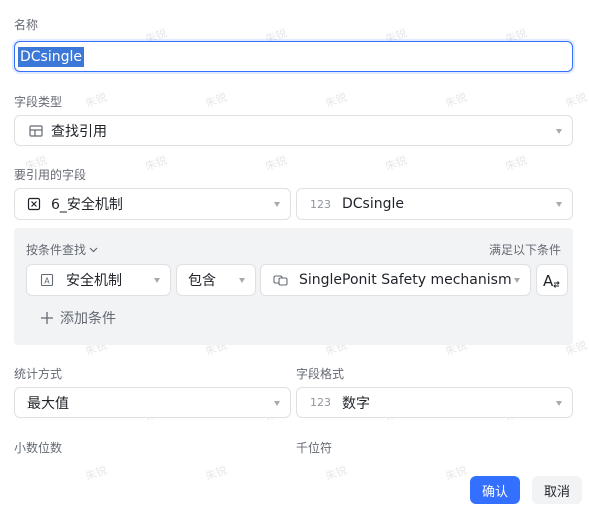  Describe the element at coordinates (405, 280) in the screenshot. I see `condition-value-text: SinglePonit Safety mechanism` at that location.